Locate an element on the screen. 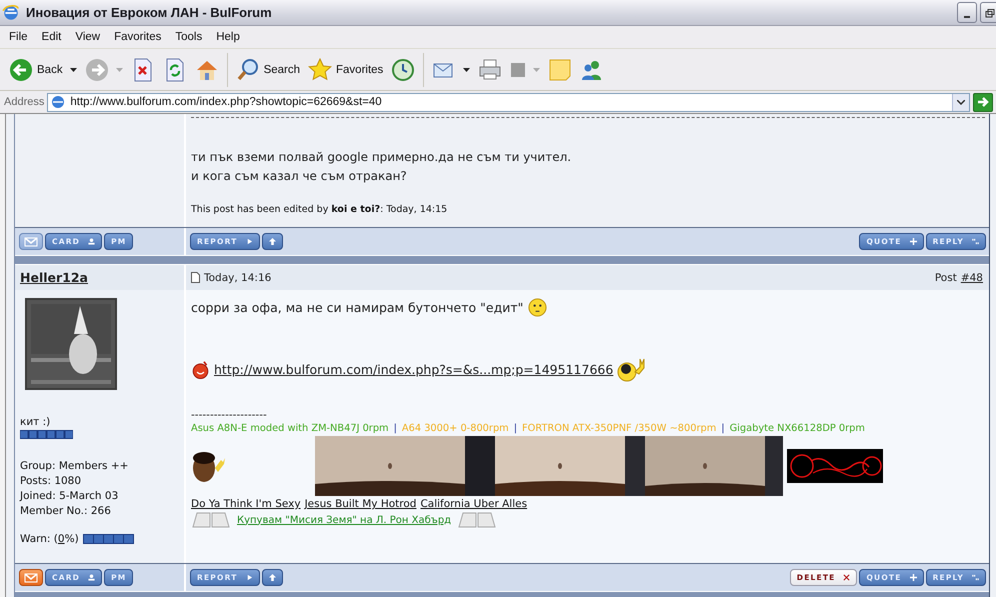  minimize-icon is located at coordinates (967, 17).